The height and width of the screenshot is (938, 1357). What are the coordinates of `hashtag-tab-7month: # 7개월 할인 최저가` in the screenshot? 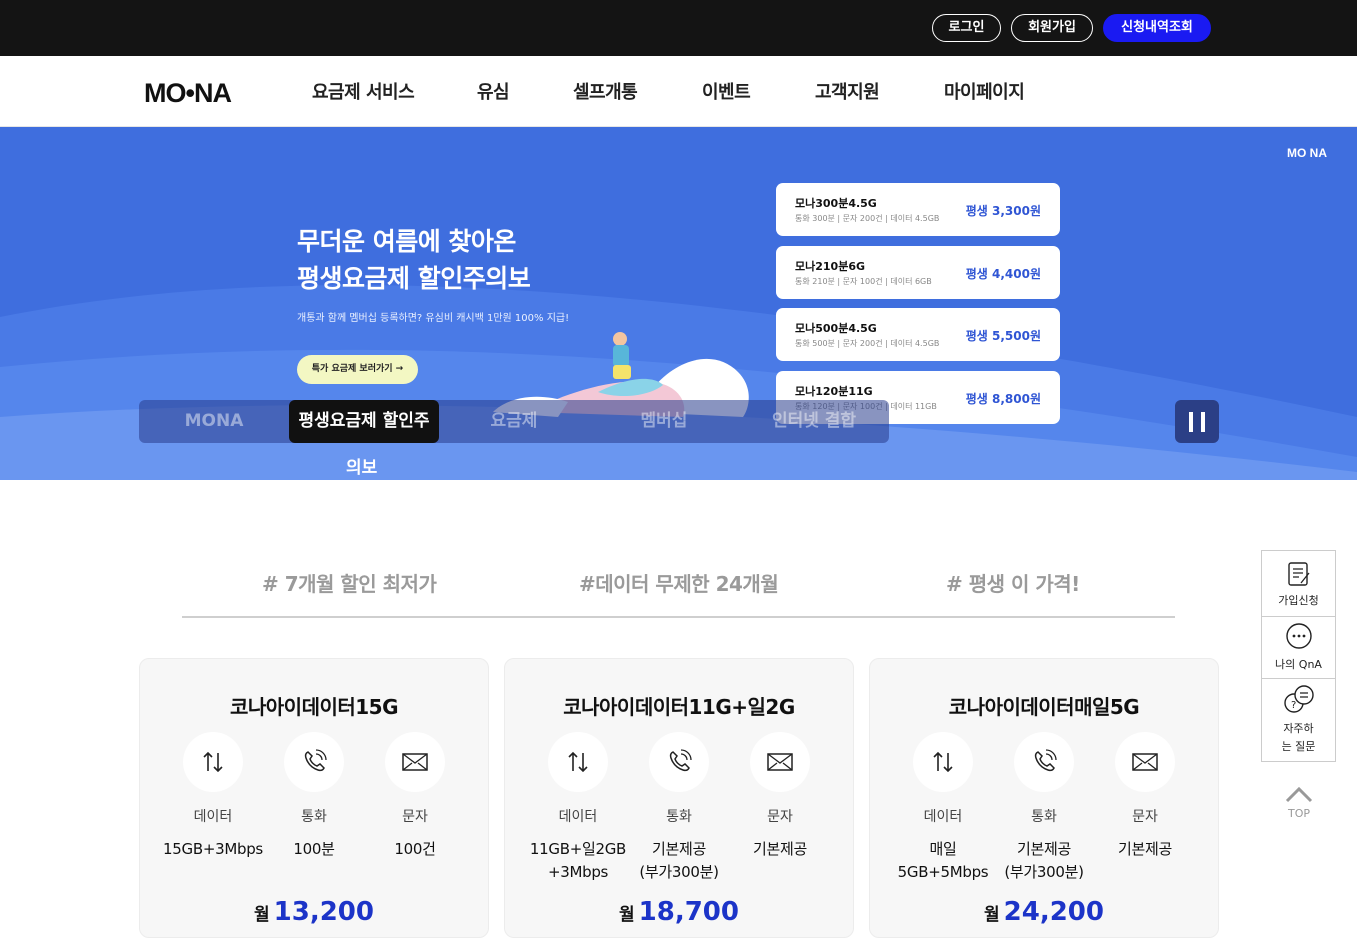 It's located at (349, 582).